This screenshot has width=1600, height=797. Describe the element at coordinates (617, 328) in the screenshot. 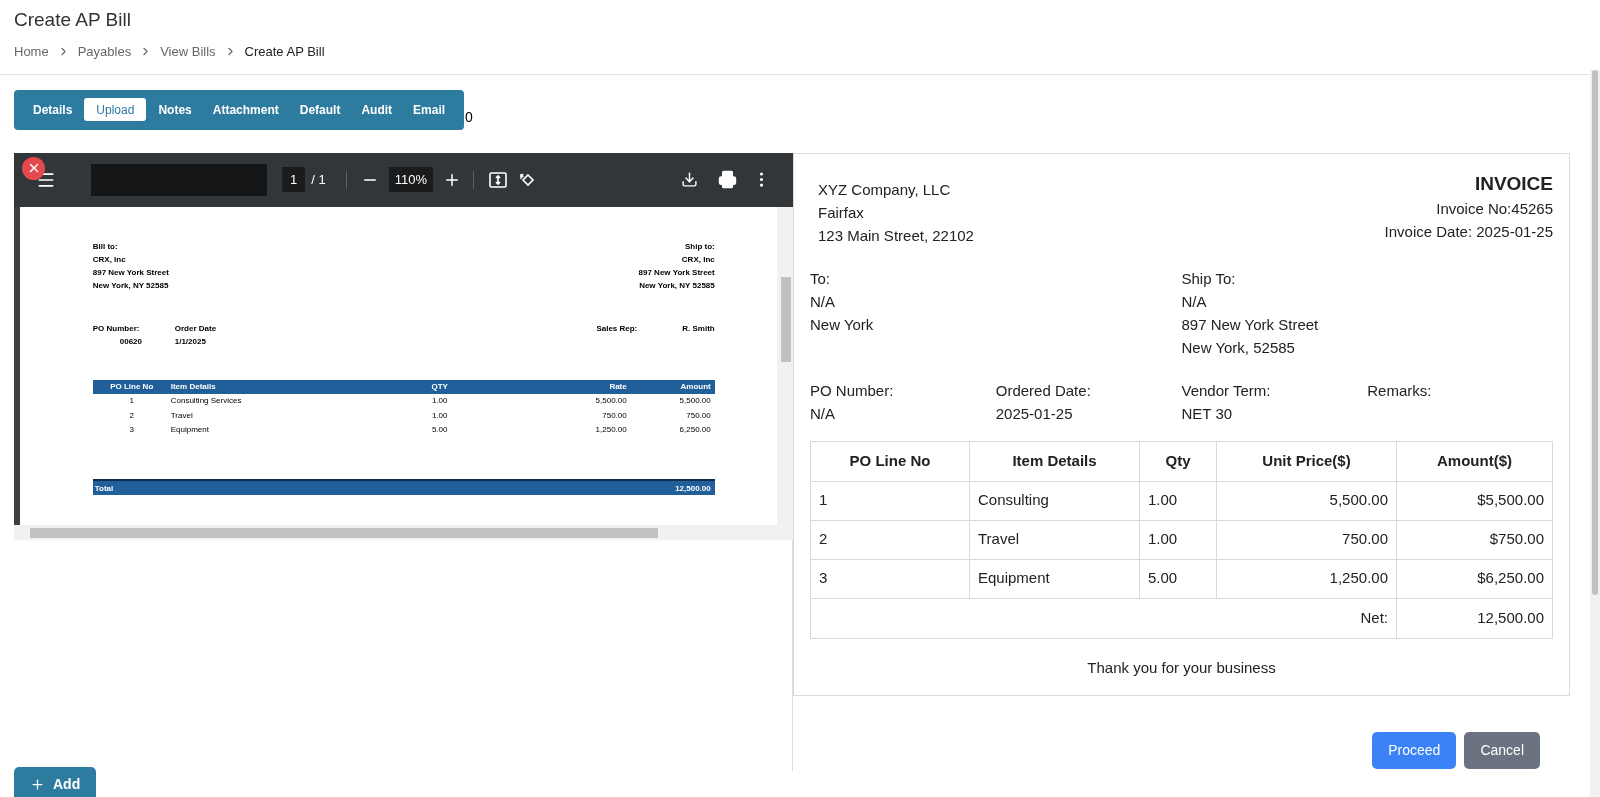

I see `doc-text: Sales Rep:` at that location.